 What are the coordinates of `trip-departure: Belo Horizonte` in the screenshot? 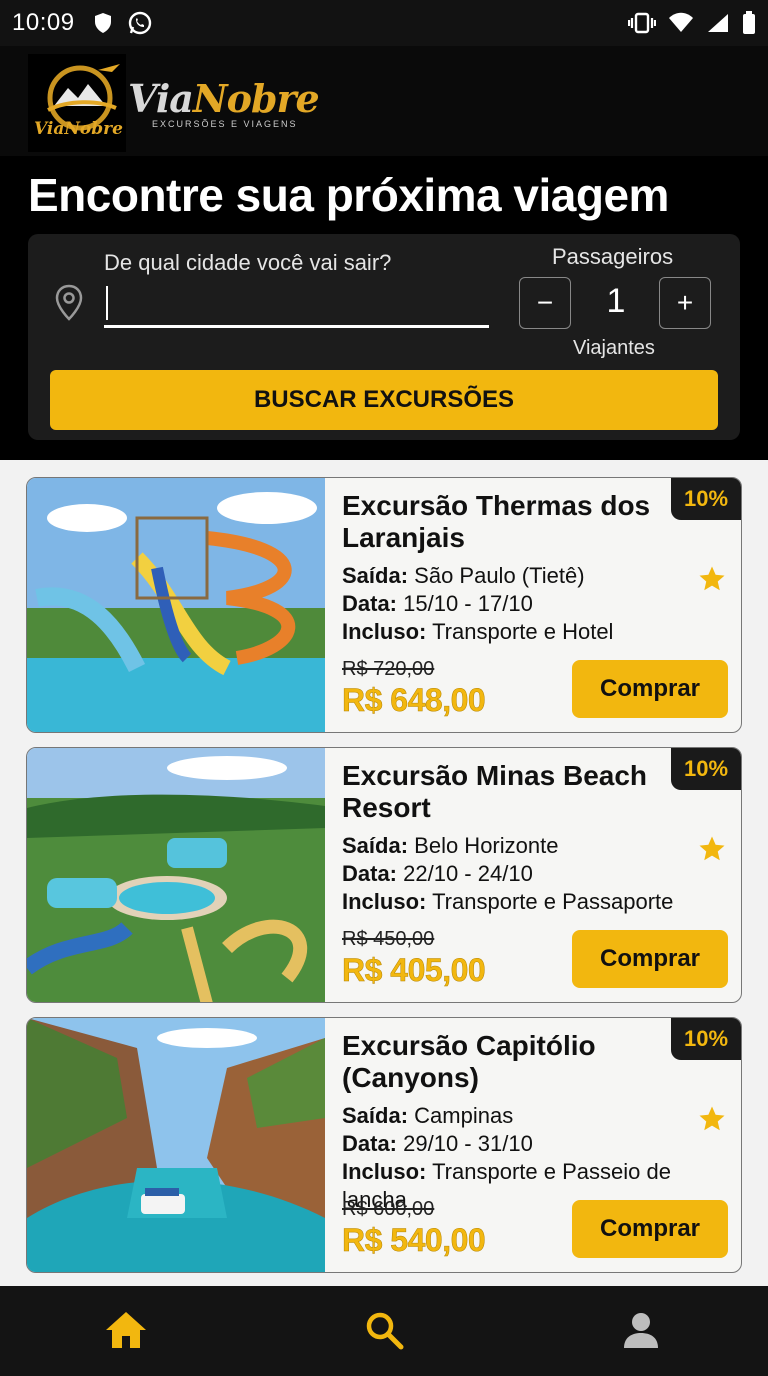 It's located at (486, 845).